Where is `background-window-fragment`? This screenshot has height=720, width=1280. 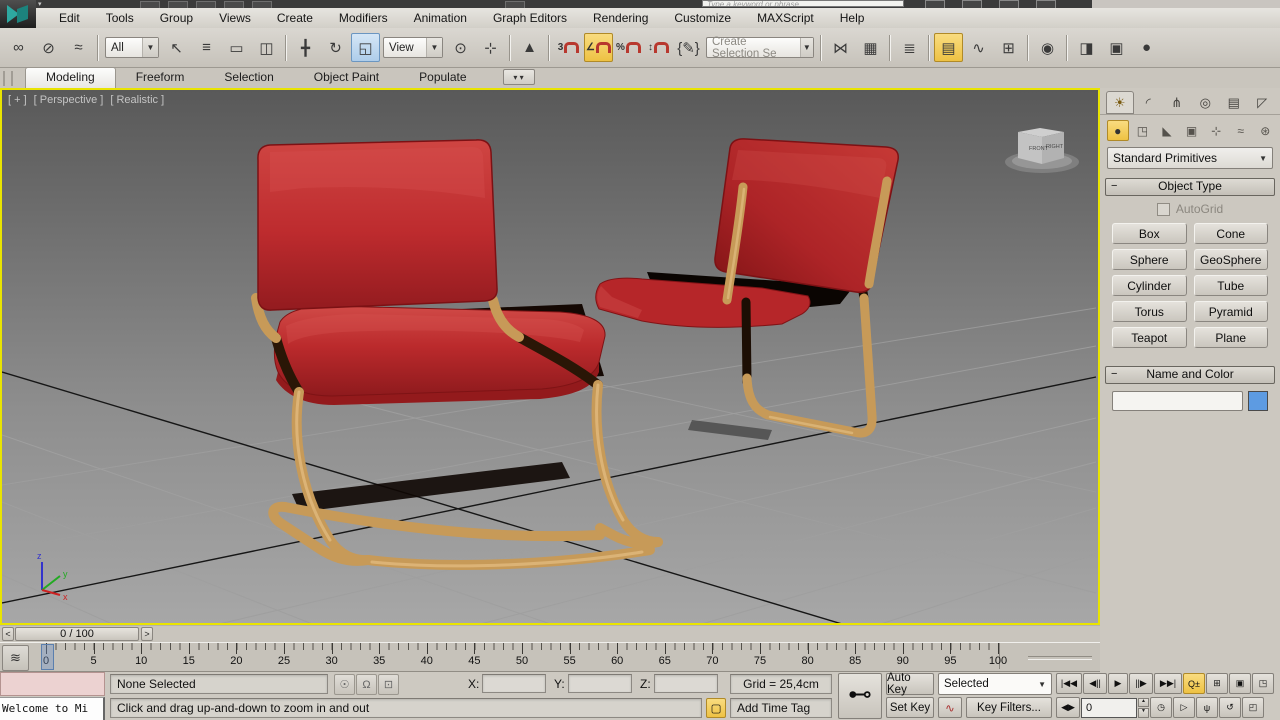 background-window-fragment is located at coordinates (52, 684).